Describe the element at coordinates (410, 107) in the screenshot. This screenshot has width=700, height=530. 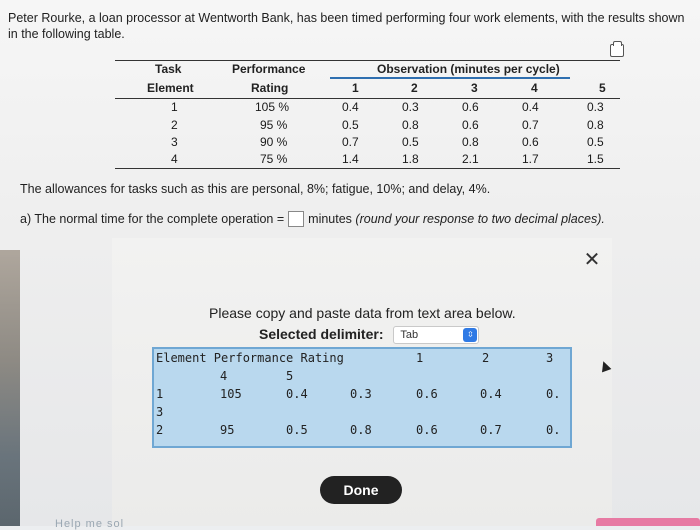
I see `row-1-obs-2: 0.3` at that location.